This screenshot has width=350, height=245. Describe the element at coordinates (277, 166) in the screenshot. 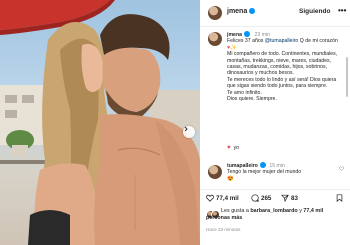

I see `comment-time: 15 min` at that location.